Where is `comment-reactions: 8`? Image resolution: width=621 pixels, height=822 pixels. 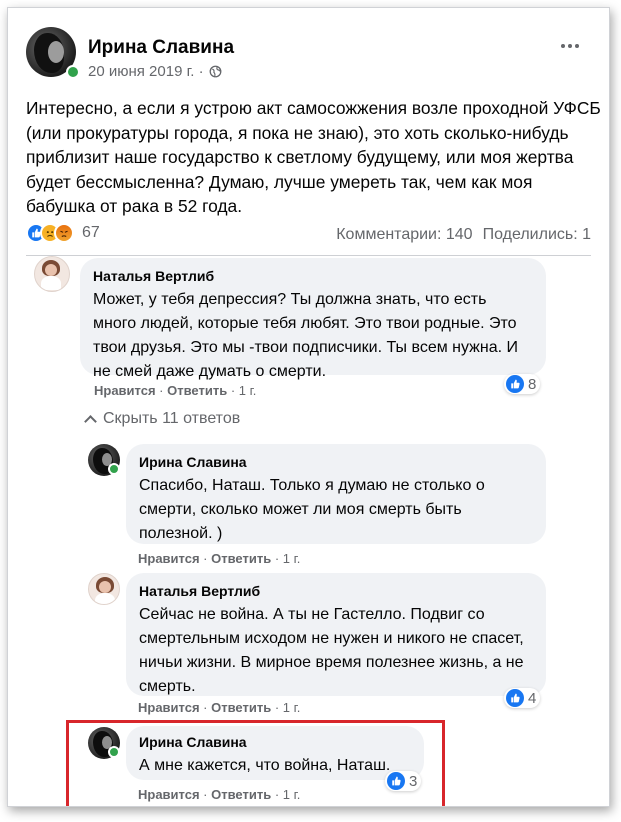 comment-reactions: 8 is located at coordinates (522, 384).